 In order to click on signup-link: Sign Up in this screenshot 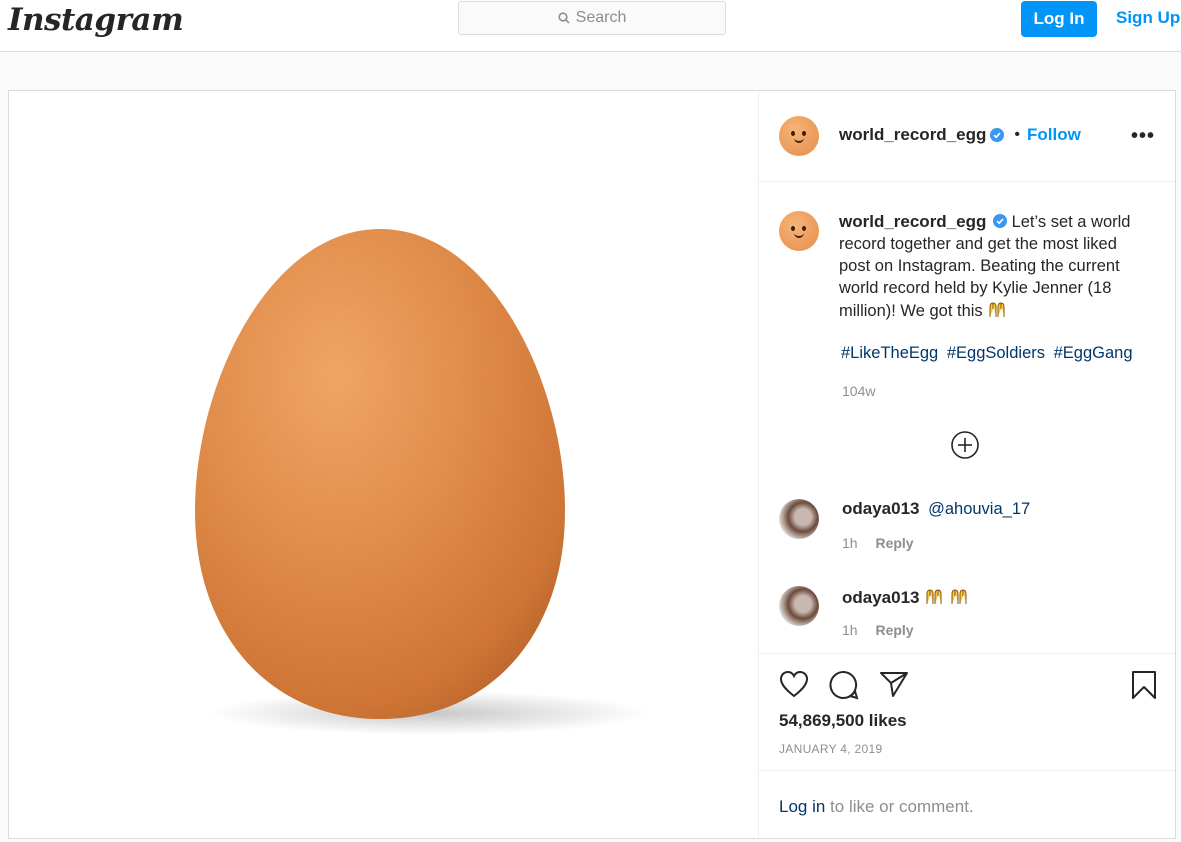, I will do `click(1148, 18)`.